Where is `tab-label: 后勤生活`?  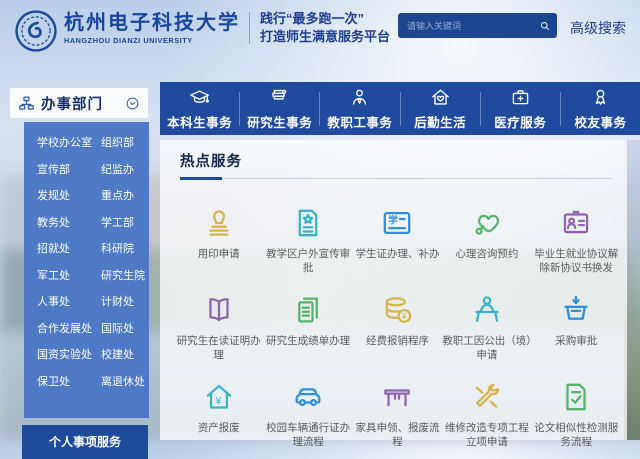 tab-label: 后勤生活 is located at coordinates (440, 123).